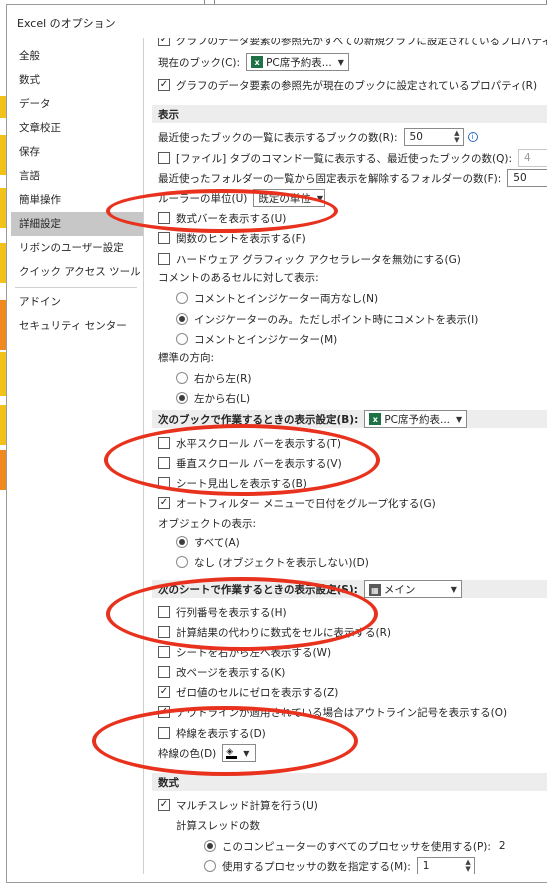 Image resolution: width=547 pixels, height=883 pixels. Describe the element at coordinates (256, 339) in the screenshot. I see `comment-option-both: コメントとインジケーター(M)` at that location.